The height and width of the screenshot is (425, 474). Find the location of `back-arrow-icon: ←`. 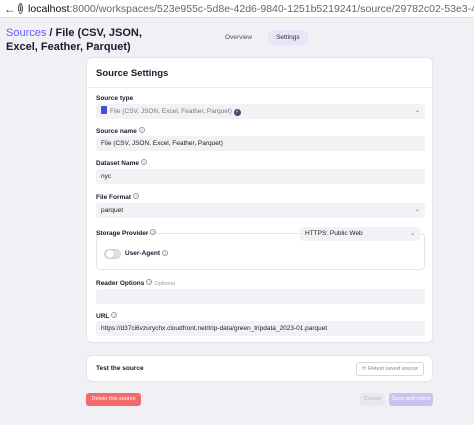

back-arrow-icon: ← is located at coordinates (10, 9).